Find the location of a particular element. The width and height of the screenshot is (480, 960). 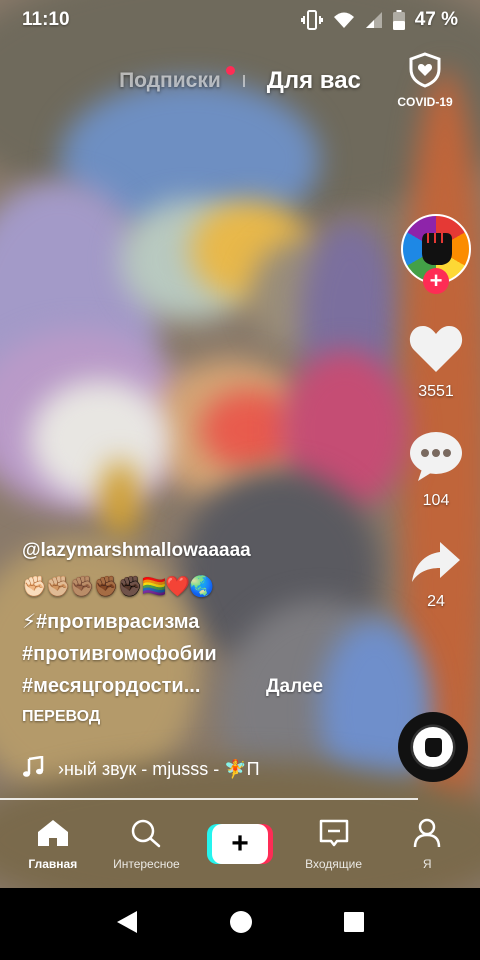

disc-cover is located at coordinates (433, 747).